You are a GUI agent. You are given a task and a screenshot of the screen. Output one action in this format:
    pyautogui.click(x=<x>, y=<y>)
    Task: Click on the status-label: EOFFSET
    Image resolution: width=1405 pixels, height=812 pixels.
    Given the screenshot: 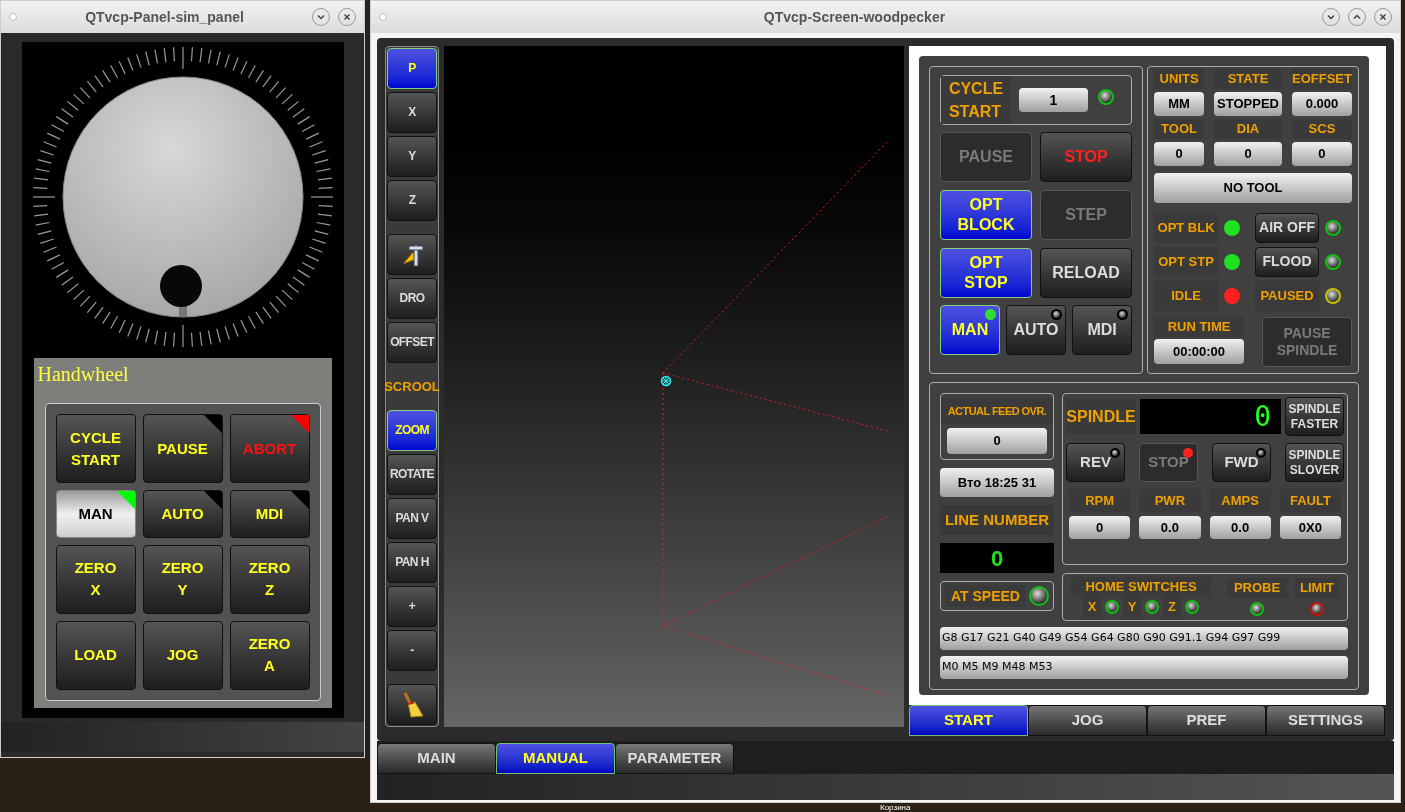 What is the action you would take?
    pyautogui.click(x=1322, y=79)
    